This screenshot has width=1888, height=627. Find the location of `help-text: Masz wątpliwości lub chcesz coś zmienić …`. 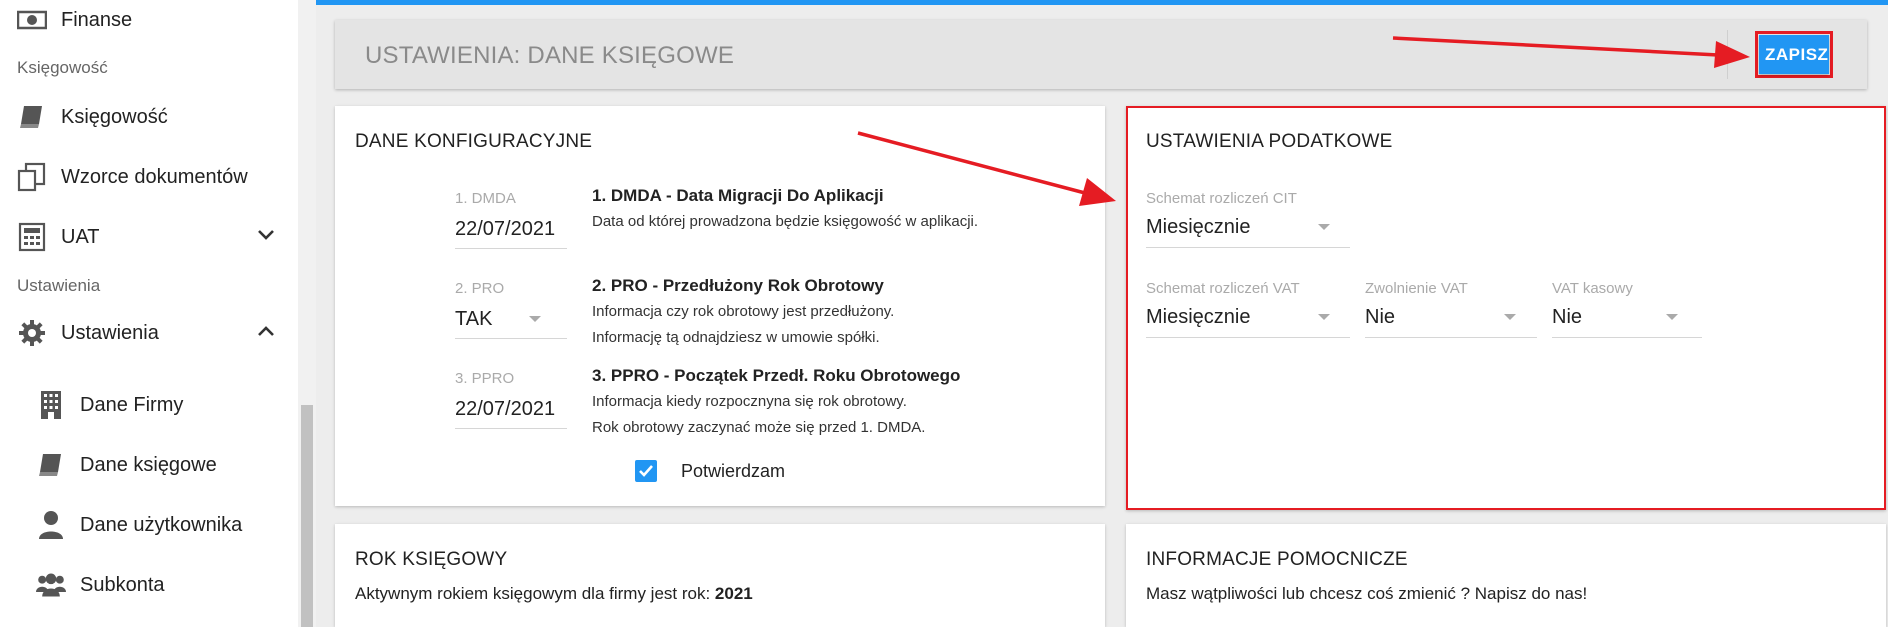

help-text: Masz wątpliwości lub chcesz coś zmienić … is located at coordinates (1367, 593).